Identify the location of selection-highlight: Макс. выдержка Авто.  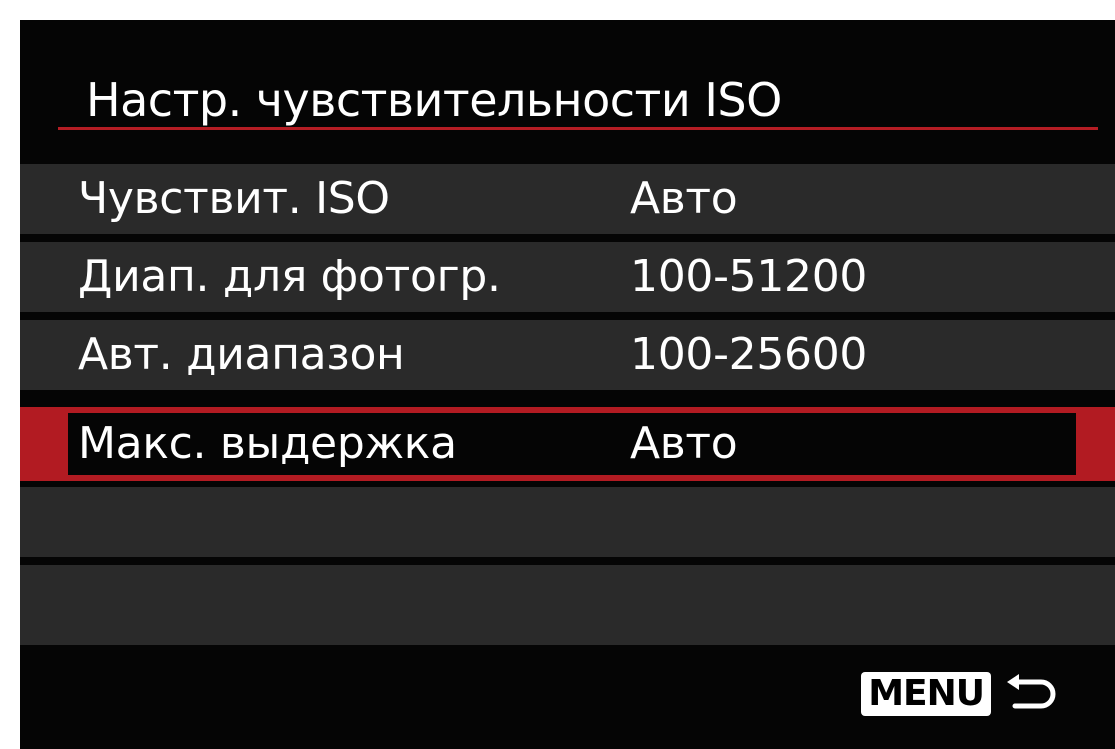
(572, 444).